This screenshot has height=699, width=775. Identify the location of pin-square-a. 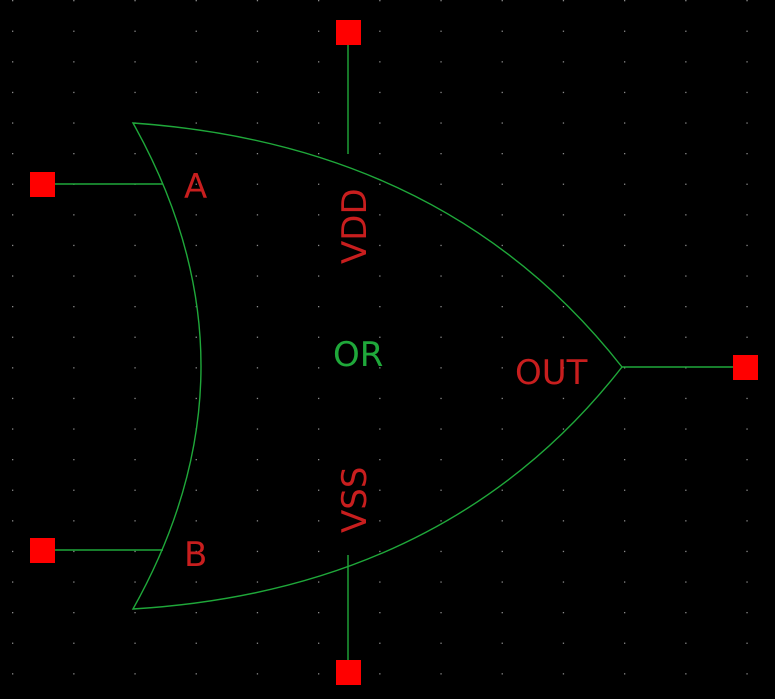
(42, 184).